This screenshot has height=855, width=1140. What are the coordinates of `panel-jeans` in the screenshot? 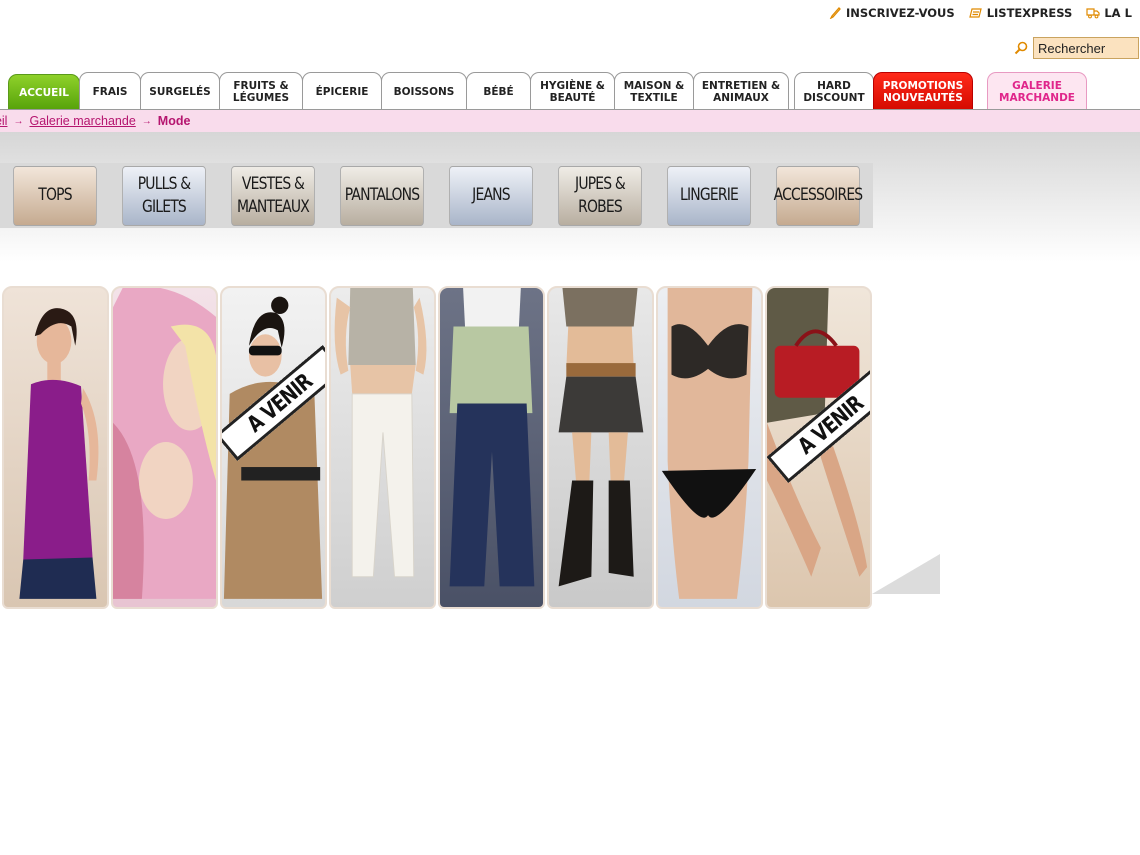 It's located at (491, 447).